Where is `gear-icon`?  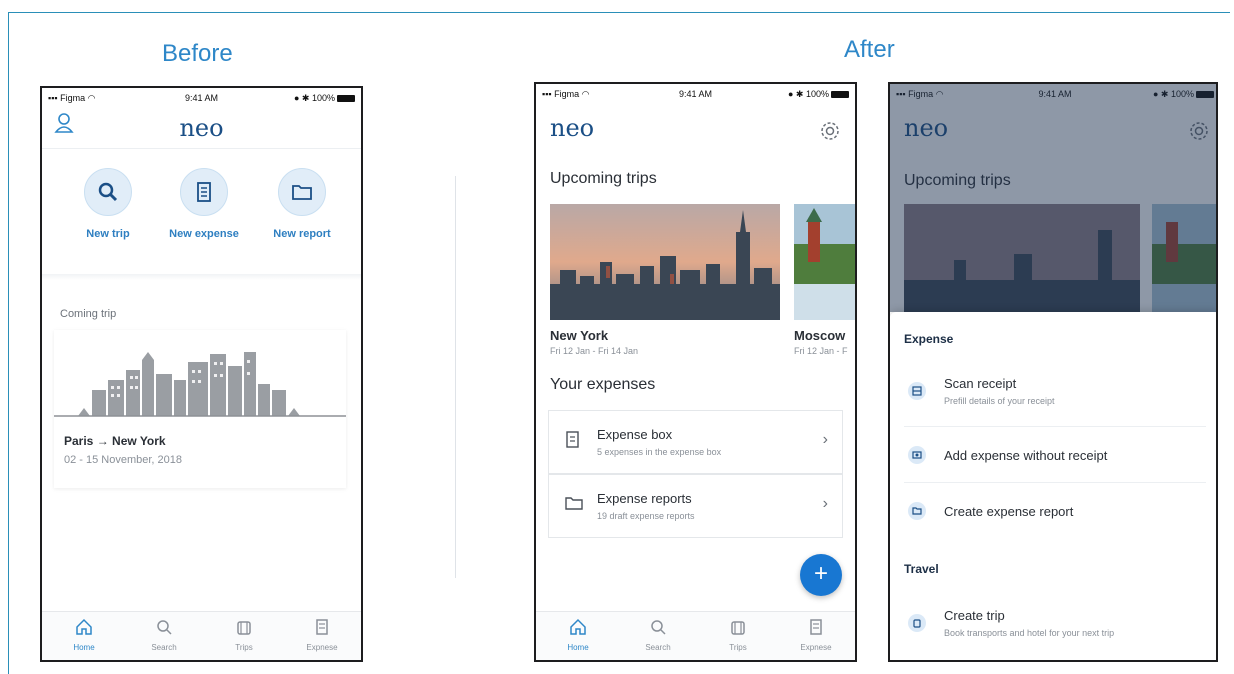
gear-icon is located at coordinates (830, 131).